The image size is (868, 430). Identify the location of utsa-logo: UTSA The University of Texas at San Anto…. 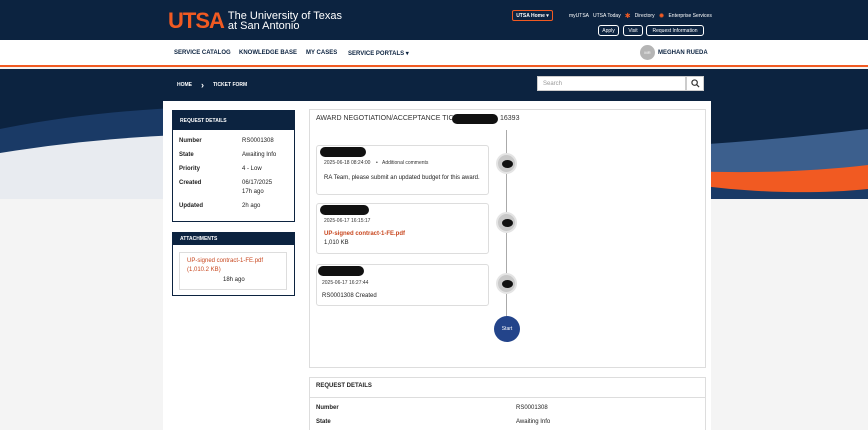
(255, 21).